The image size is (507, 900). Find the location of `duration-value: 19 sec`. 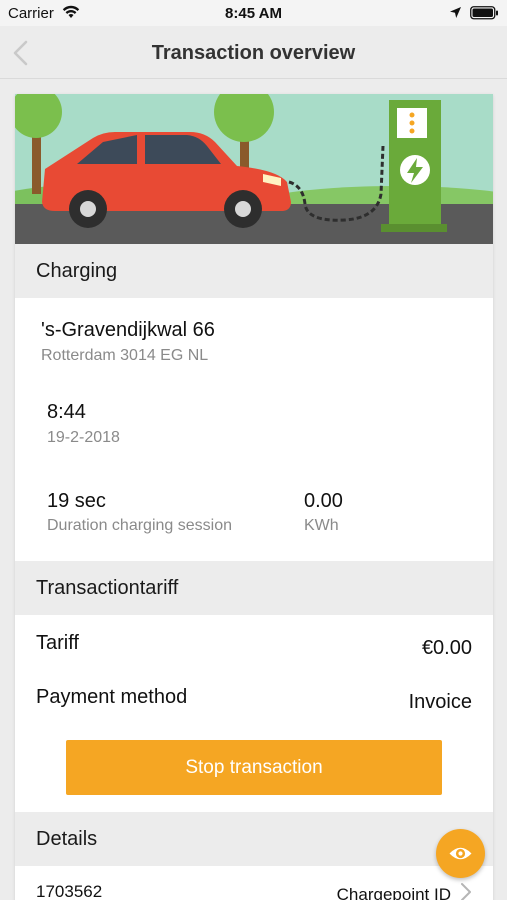

duration-value: 19 sec is located at coordinates (76, 501).